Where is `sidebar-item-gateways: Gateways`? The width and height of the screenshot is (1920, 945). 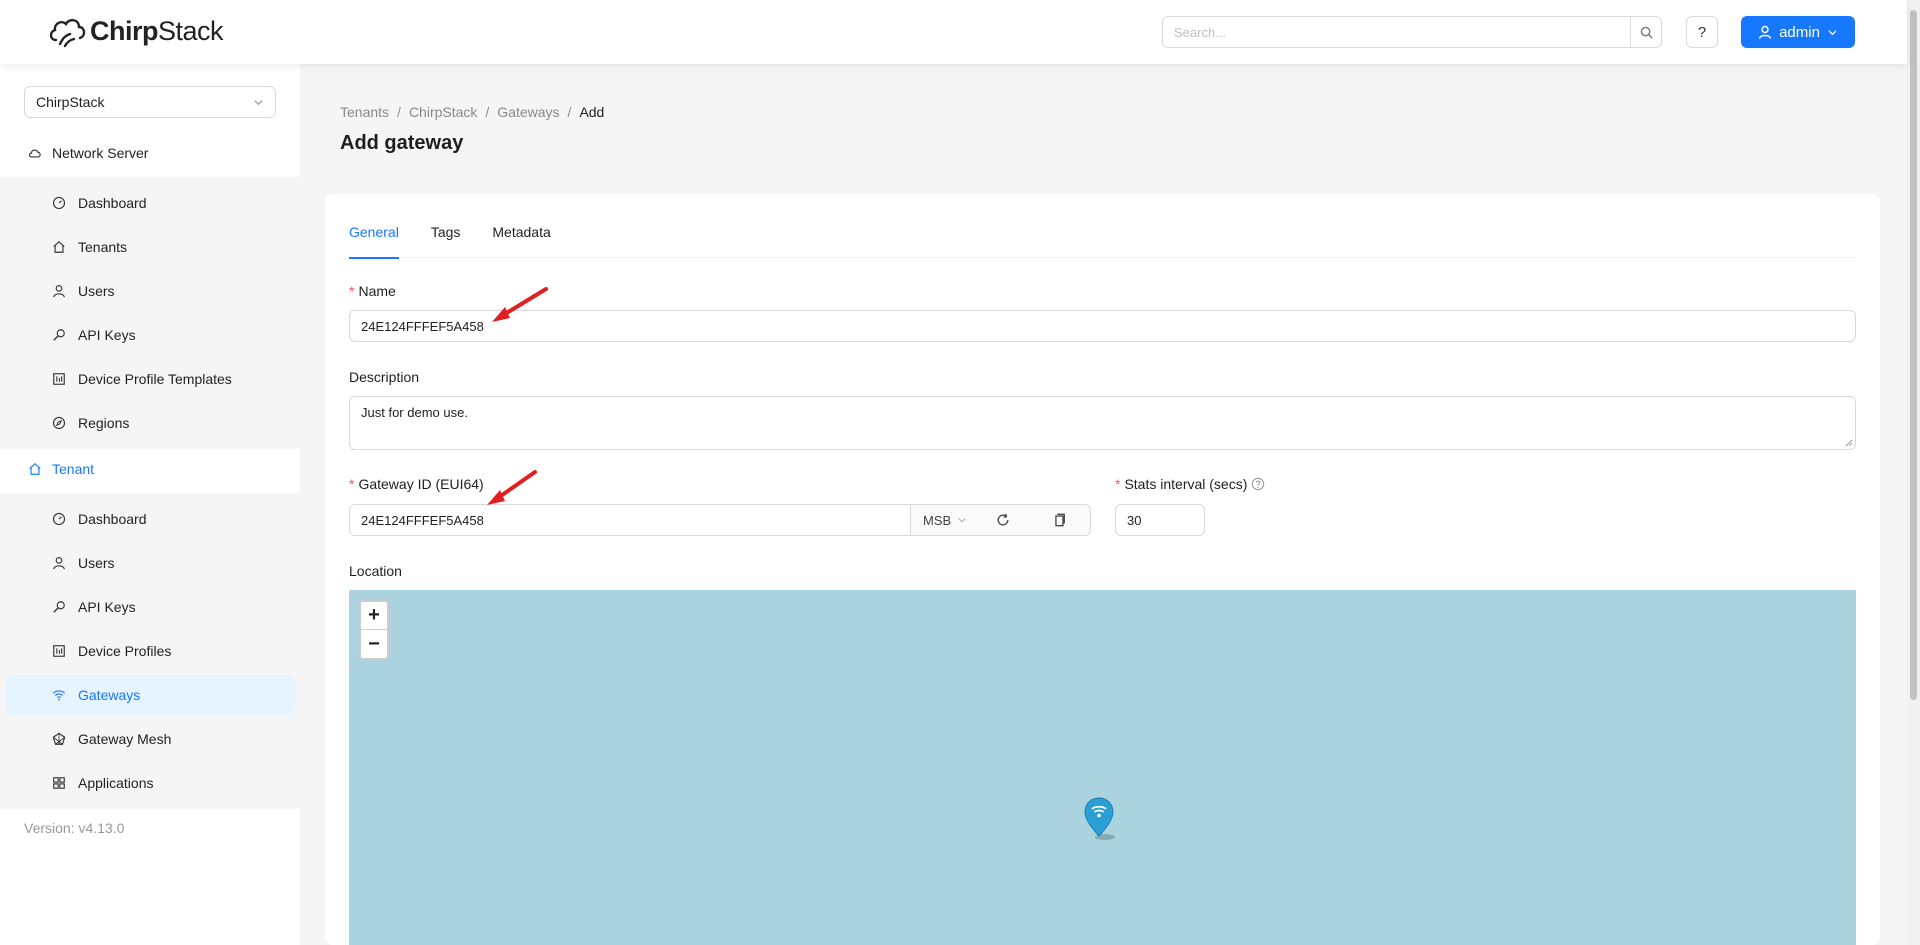 sidebar-item-gateways: Gateways is located at coordinates (150, 695).